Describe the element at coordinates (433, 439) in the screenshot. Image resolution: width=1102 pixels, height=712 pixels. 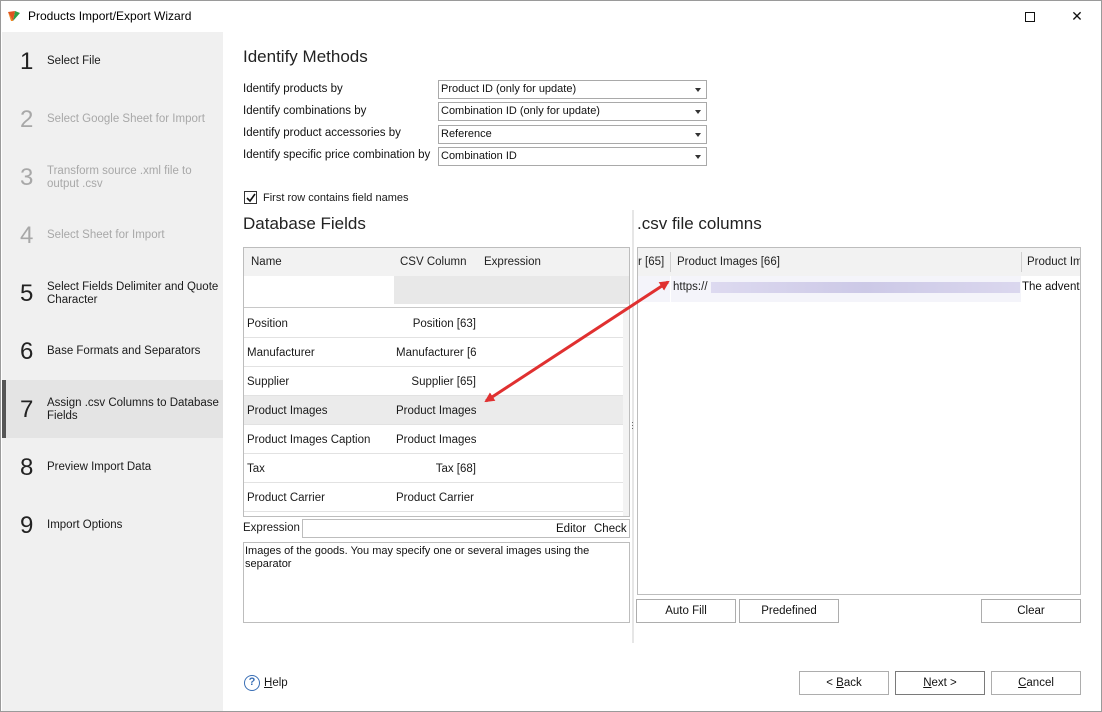
I see `table-row: Product Images Caption Product Images` at that location.